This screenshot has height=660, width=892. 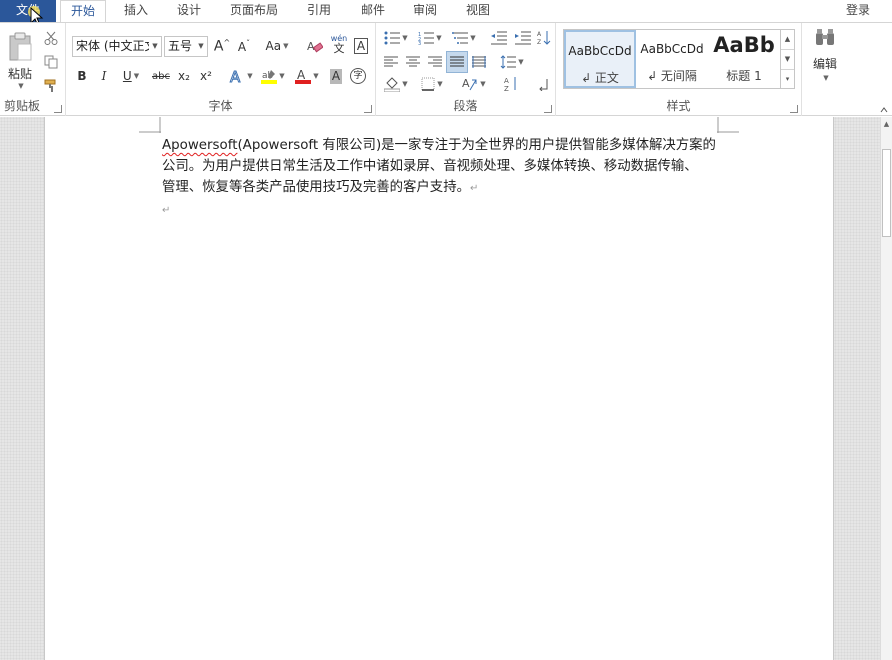 I want to click on increase-indent-button, so click(x=523, y=38).